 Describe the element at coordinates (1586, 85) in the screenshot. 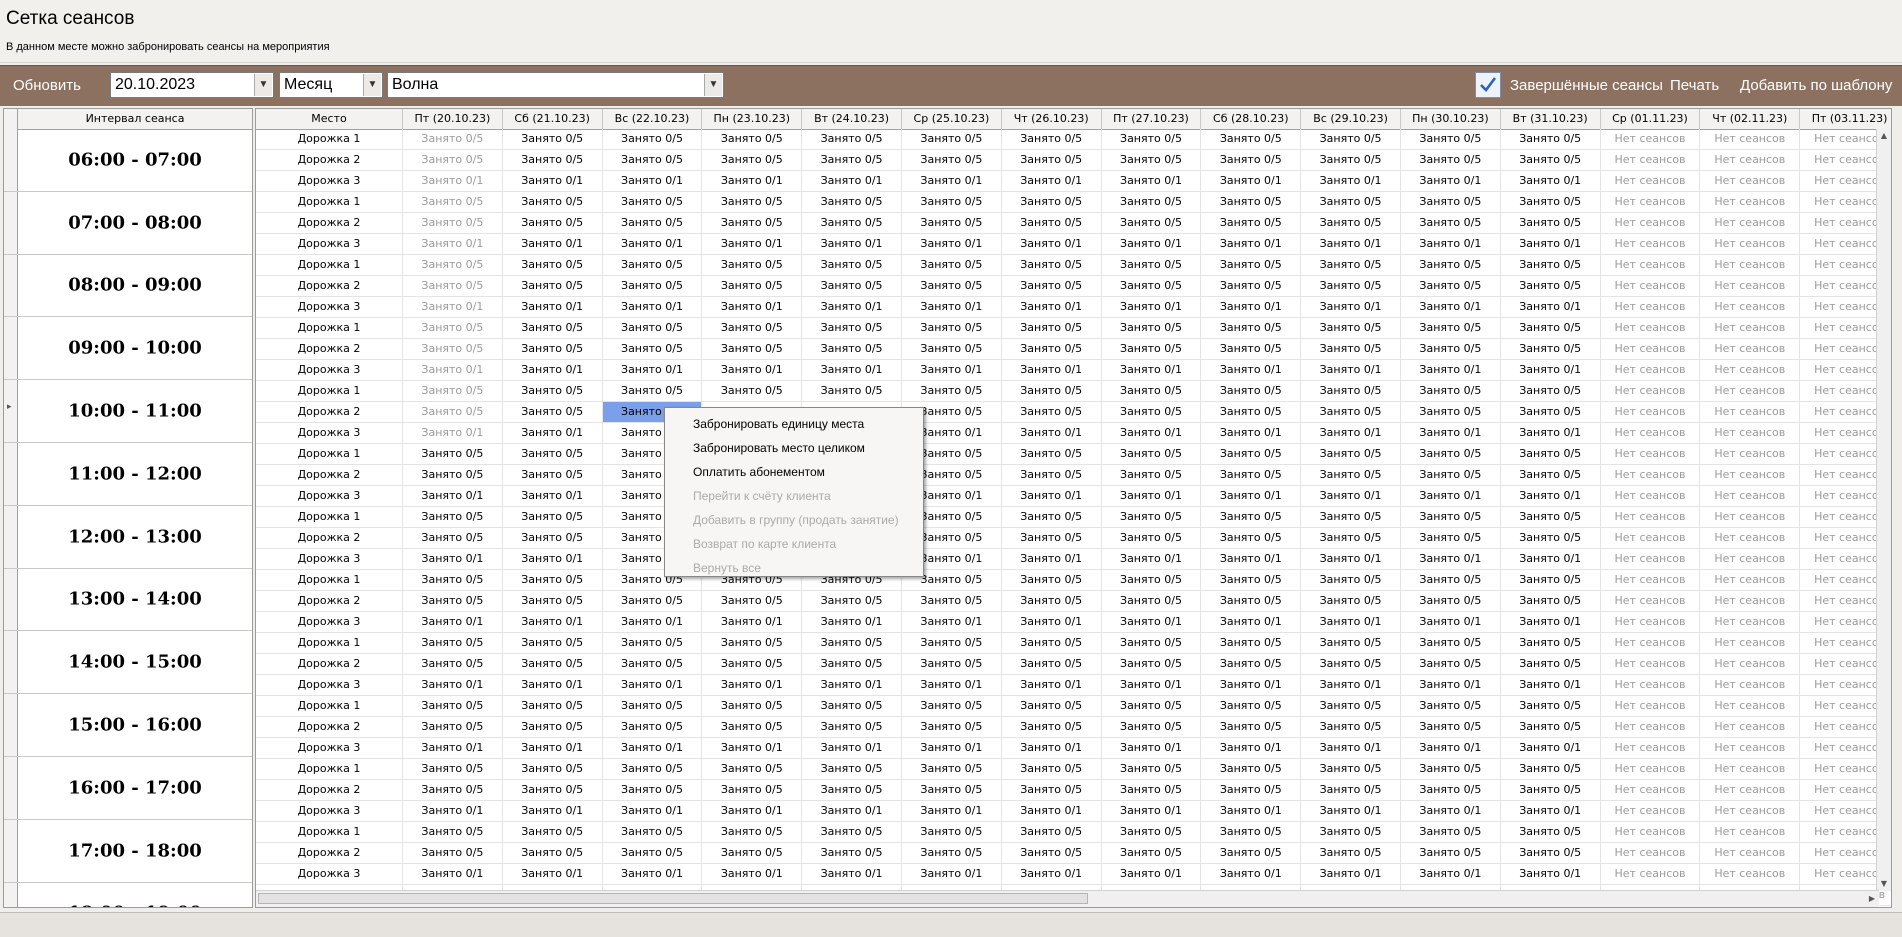

I see `completed-sessions-label: Завершённые сеансы` at that location.